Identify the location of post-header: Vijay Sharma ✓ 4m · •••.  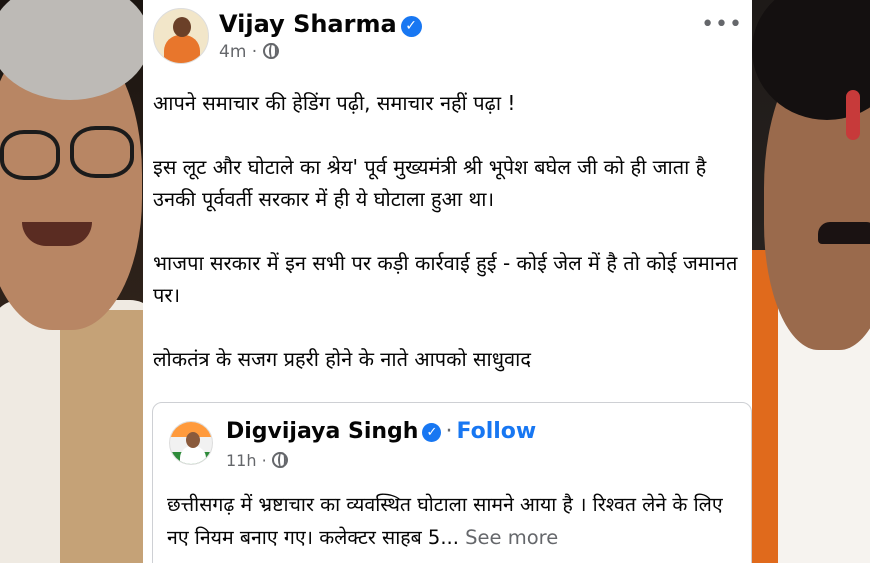
(448, 38).